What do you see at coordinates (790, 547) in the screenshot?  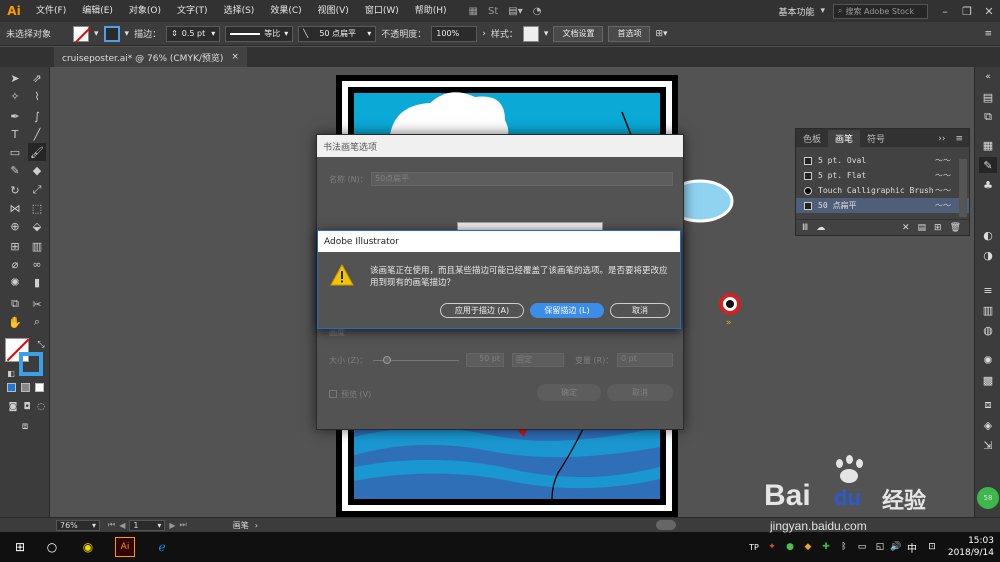 I see `tray-icon: ●` at bounding box center [790, 547].